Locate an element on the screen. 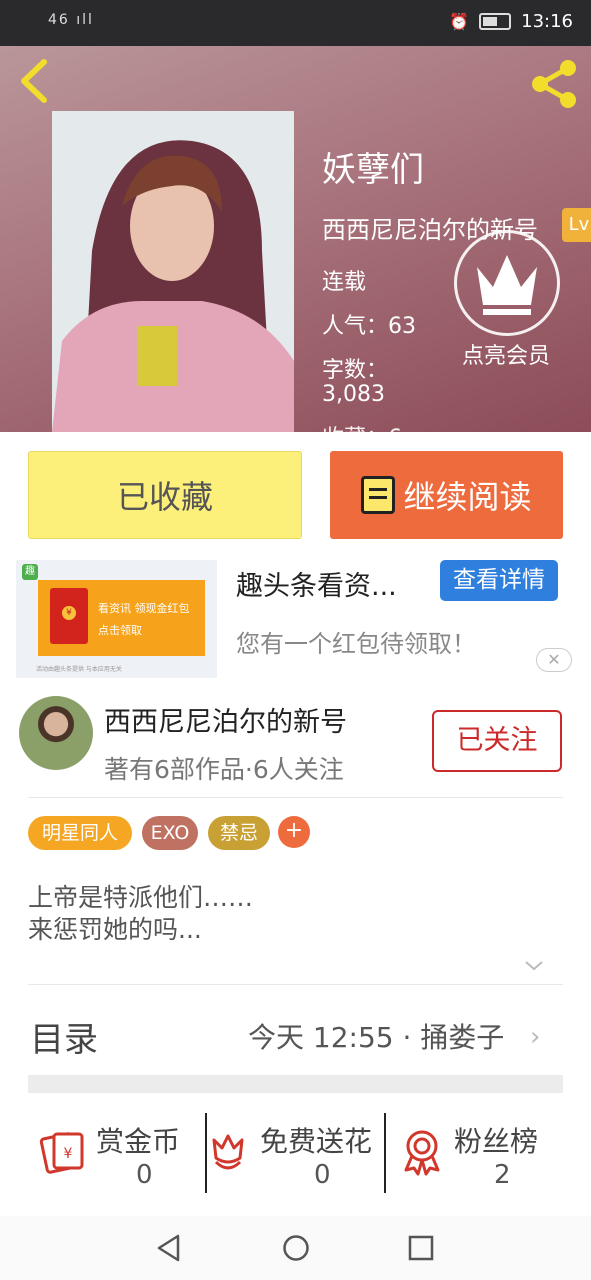  book-title: 妖孽们 is located at coordinates (373, 170).